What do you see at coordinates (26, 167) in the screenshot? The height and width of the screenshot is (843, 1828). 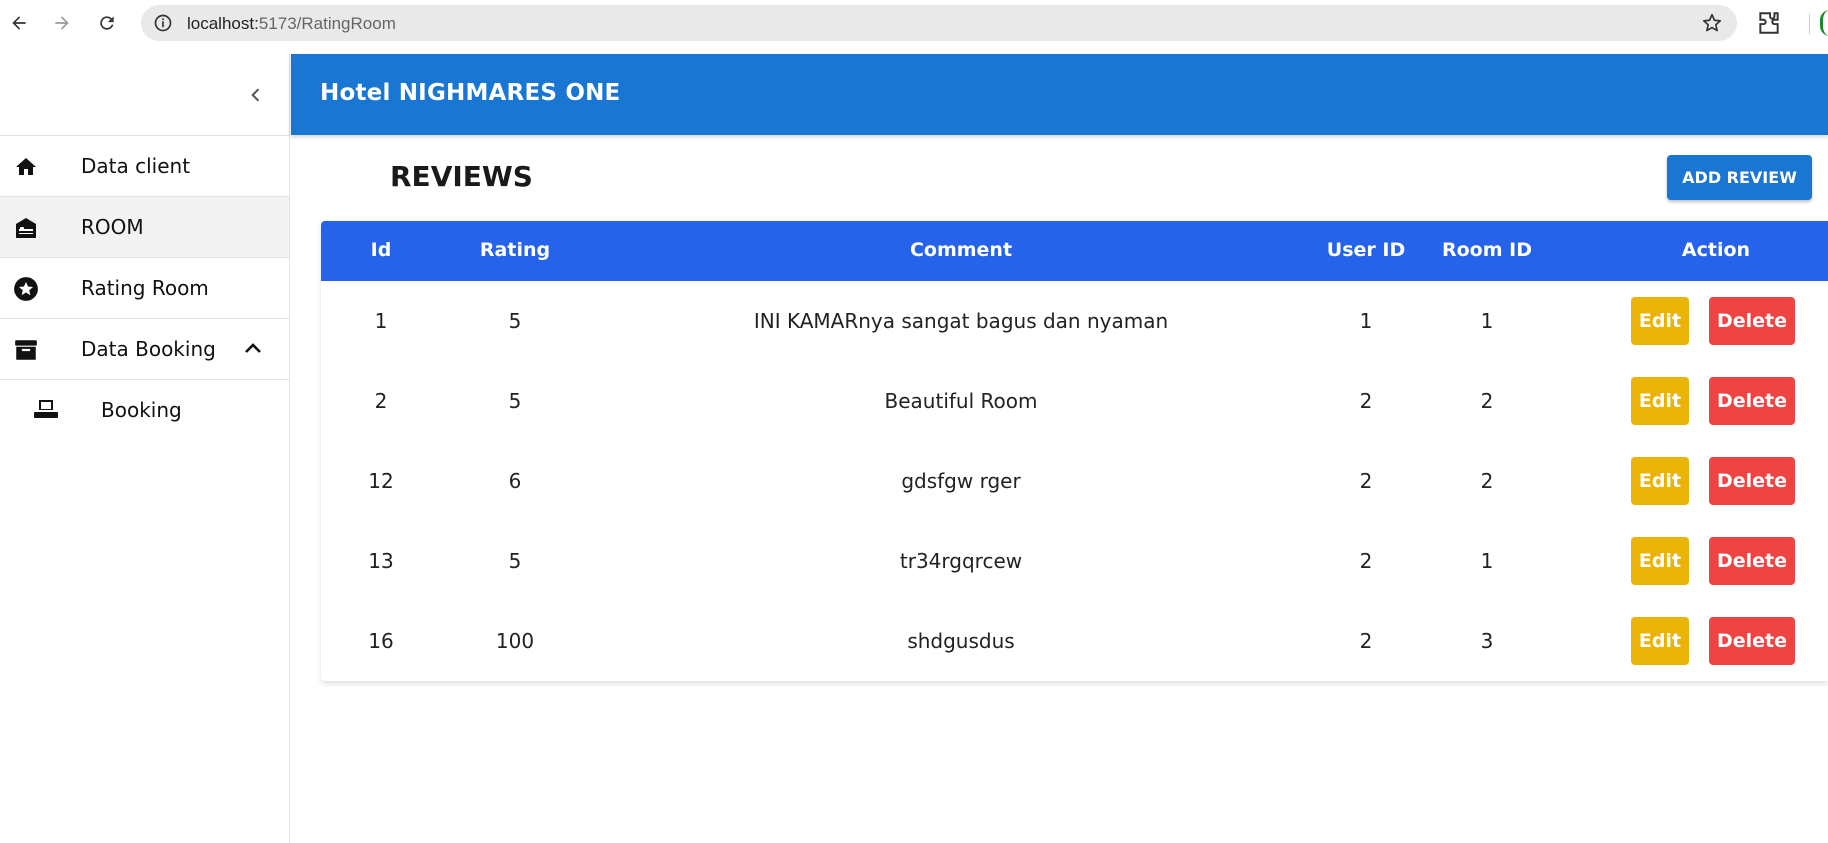 I see `home-icon` at bounding box center [26, 167].